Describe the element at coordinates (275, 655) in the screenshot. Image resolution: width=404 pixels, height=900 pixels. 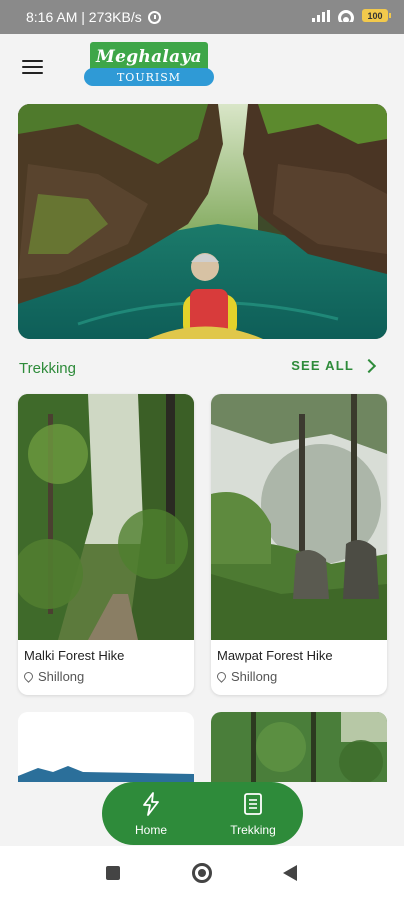
I see `trek-card-title: Mawpat Forest Hike` at that location.